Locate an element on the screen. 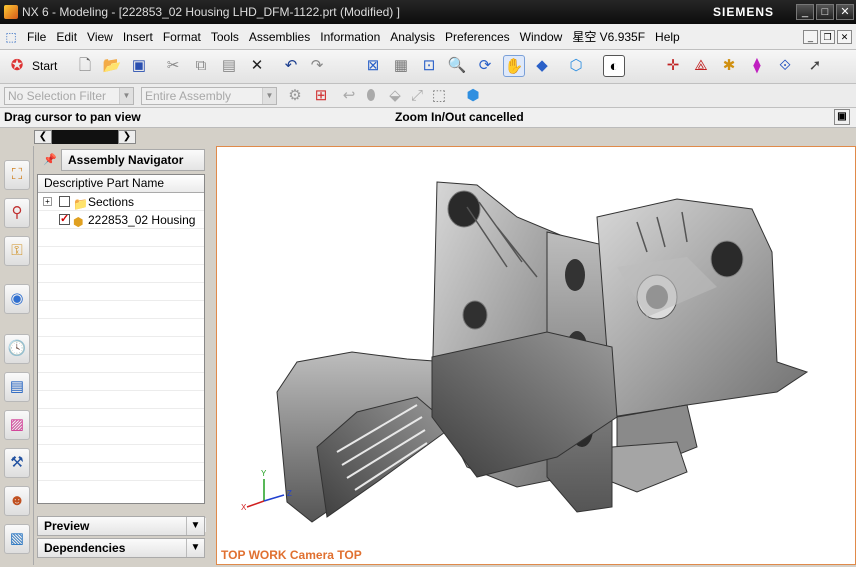 The height and width of the screenshot is (567, 856). orient-view-icon: ⬡ is located at coordinates (576, 66).